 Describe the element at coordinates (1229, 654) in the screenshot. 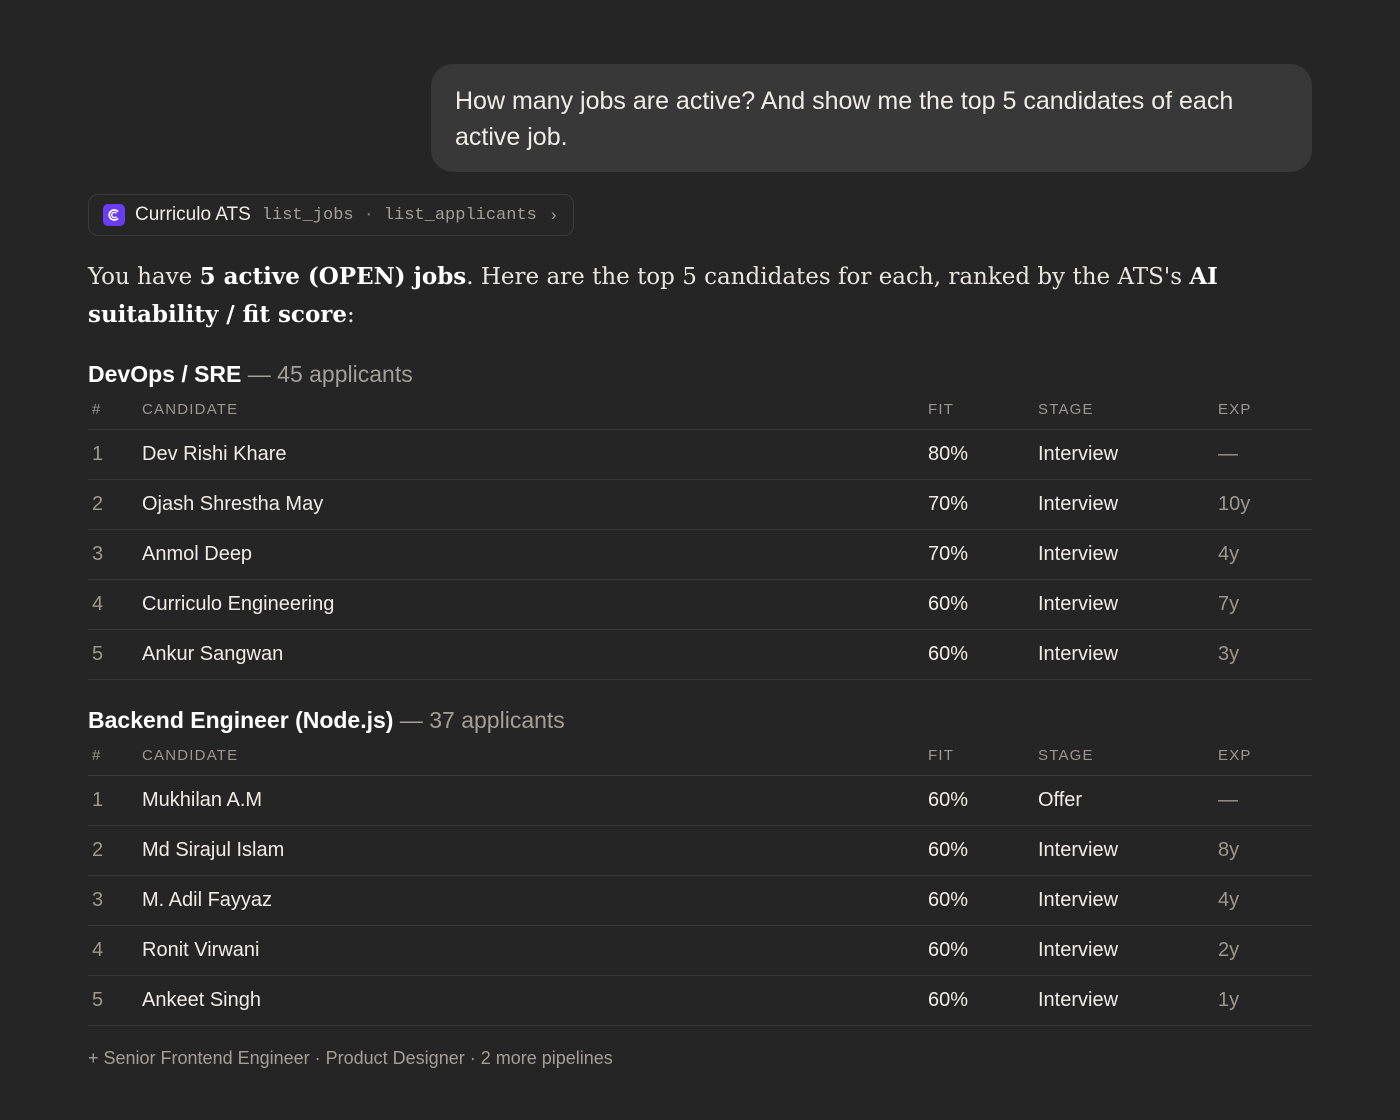

I see `experience-cell: 3y` at that location.